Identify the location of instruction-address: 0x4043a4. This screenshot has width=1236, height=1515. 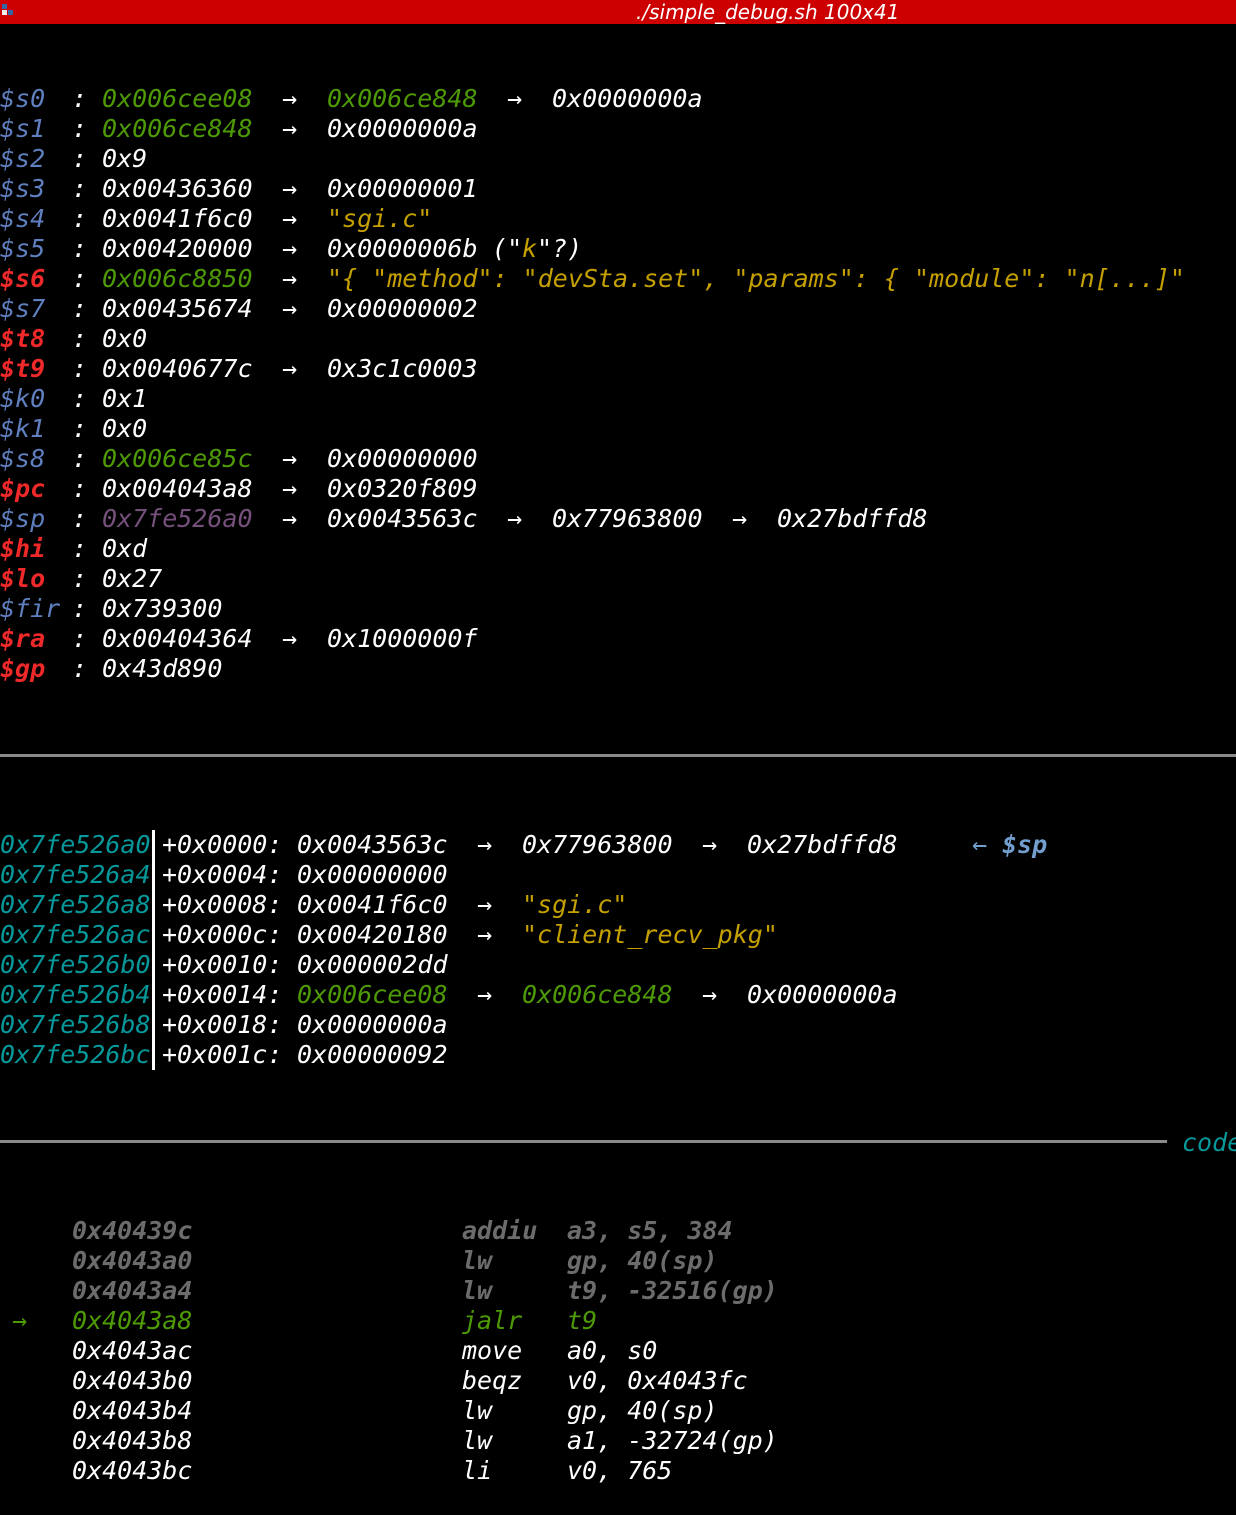
(132, 1290).